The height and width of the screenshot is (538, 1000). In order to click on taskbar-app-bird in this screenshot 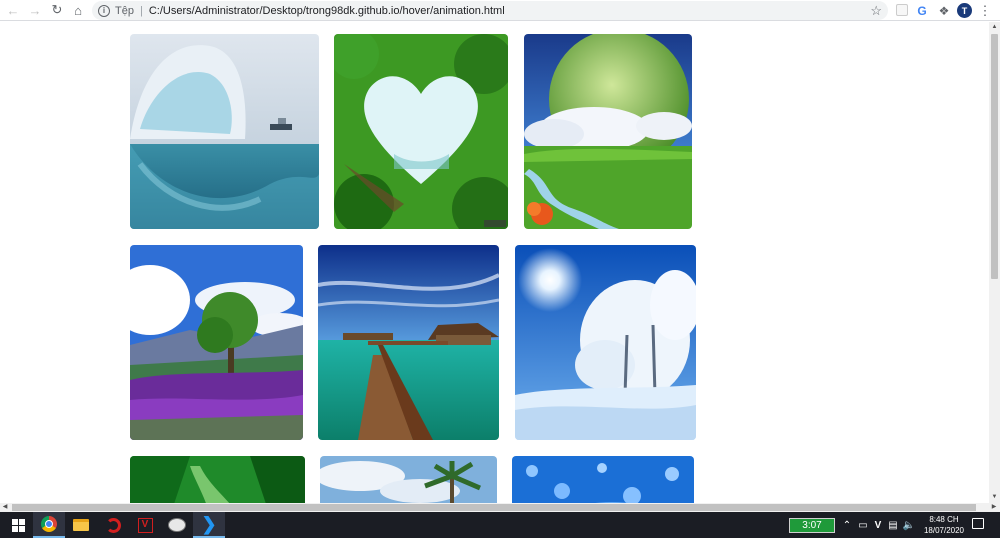, I will do `click(177, 525)`.